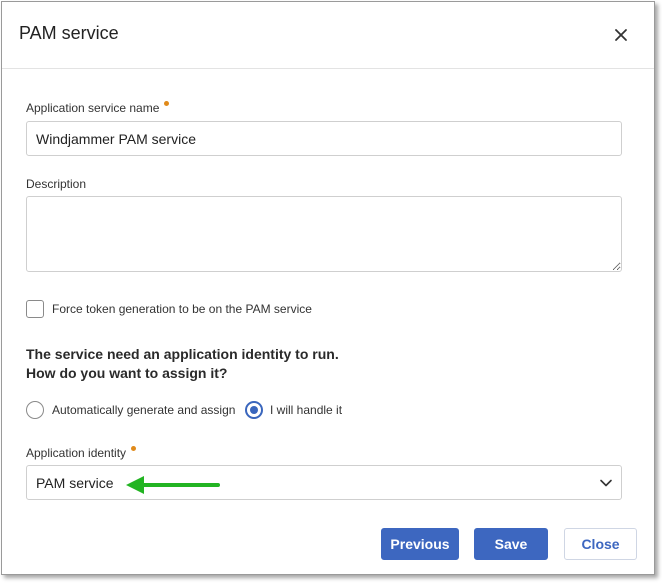 This screenshot has height=584, width=662. Describe the element at coordinates (328, 35) in the screenshot. I see `dialog-header: PAM service` at that location.